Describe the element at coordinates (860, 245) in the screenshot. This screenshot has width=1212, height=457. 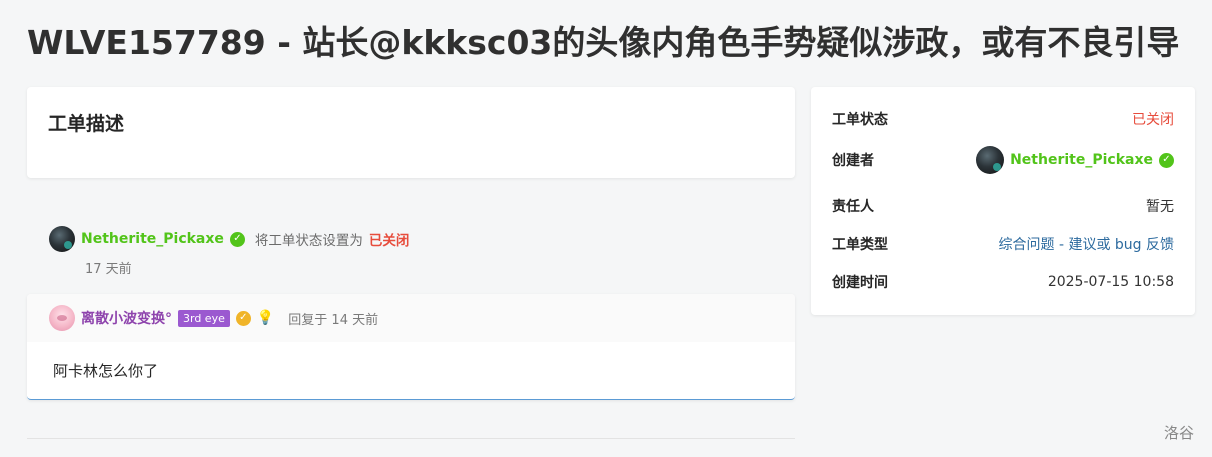
I see `info-label: 工单类型` at that location.